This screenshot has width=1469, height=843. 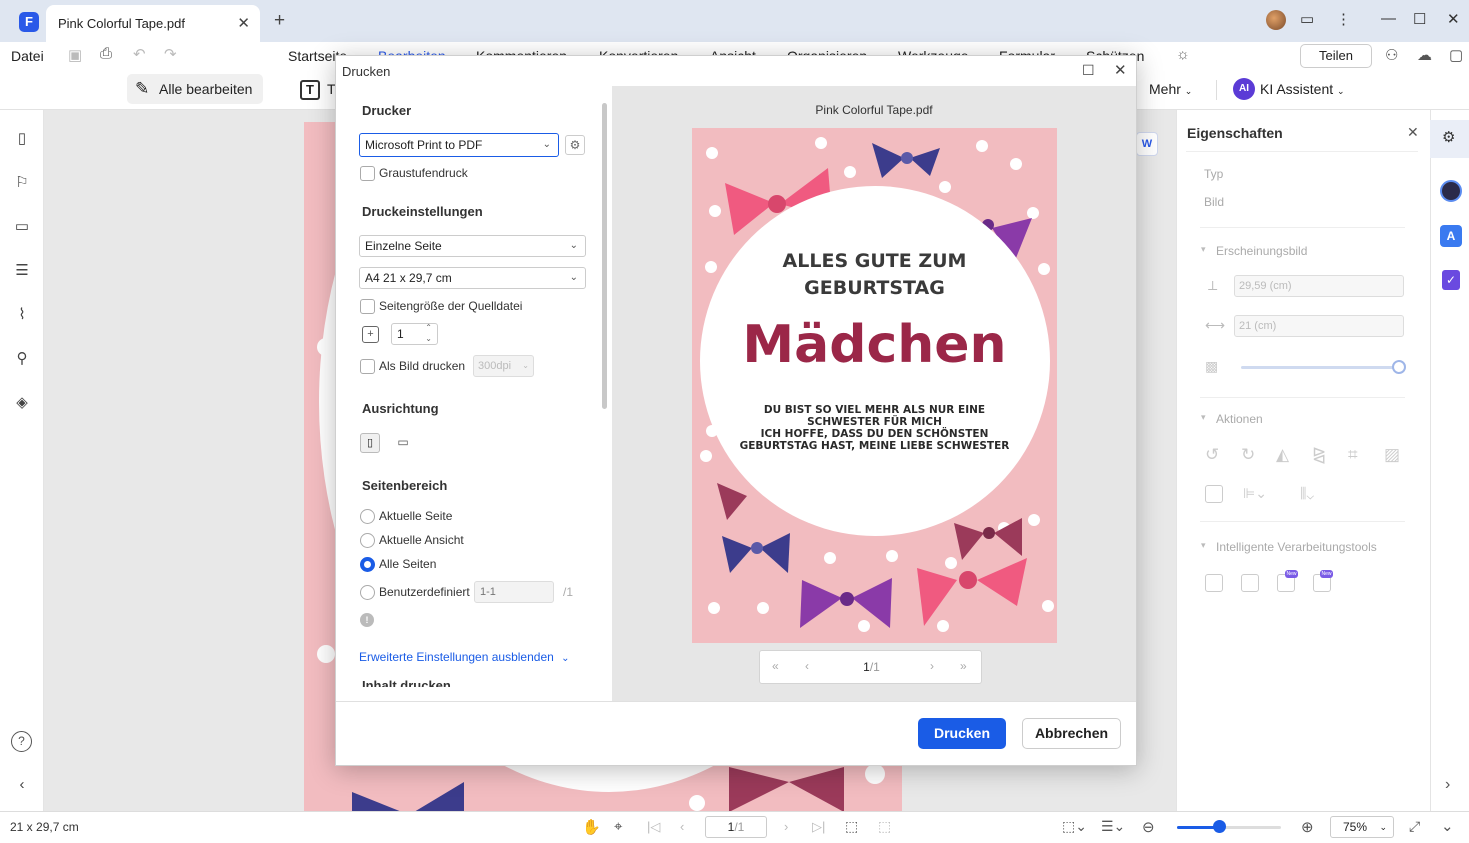 What do you see at coordinates (1451, 236) in the screenshot?
I see `translate-icon: A` at bounding box center [1451, 236].